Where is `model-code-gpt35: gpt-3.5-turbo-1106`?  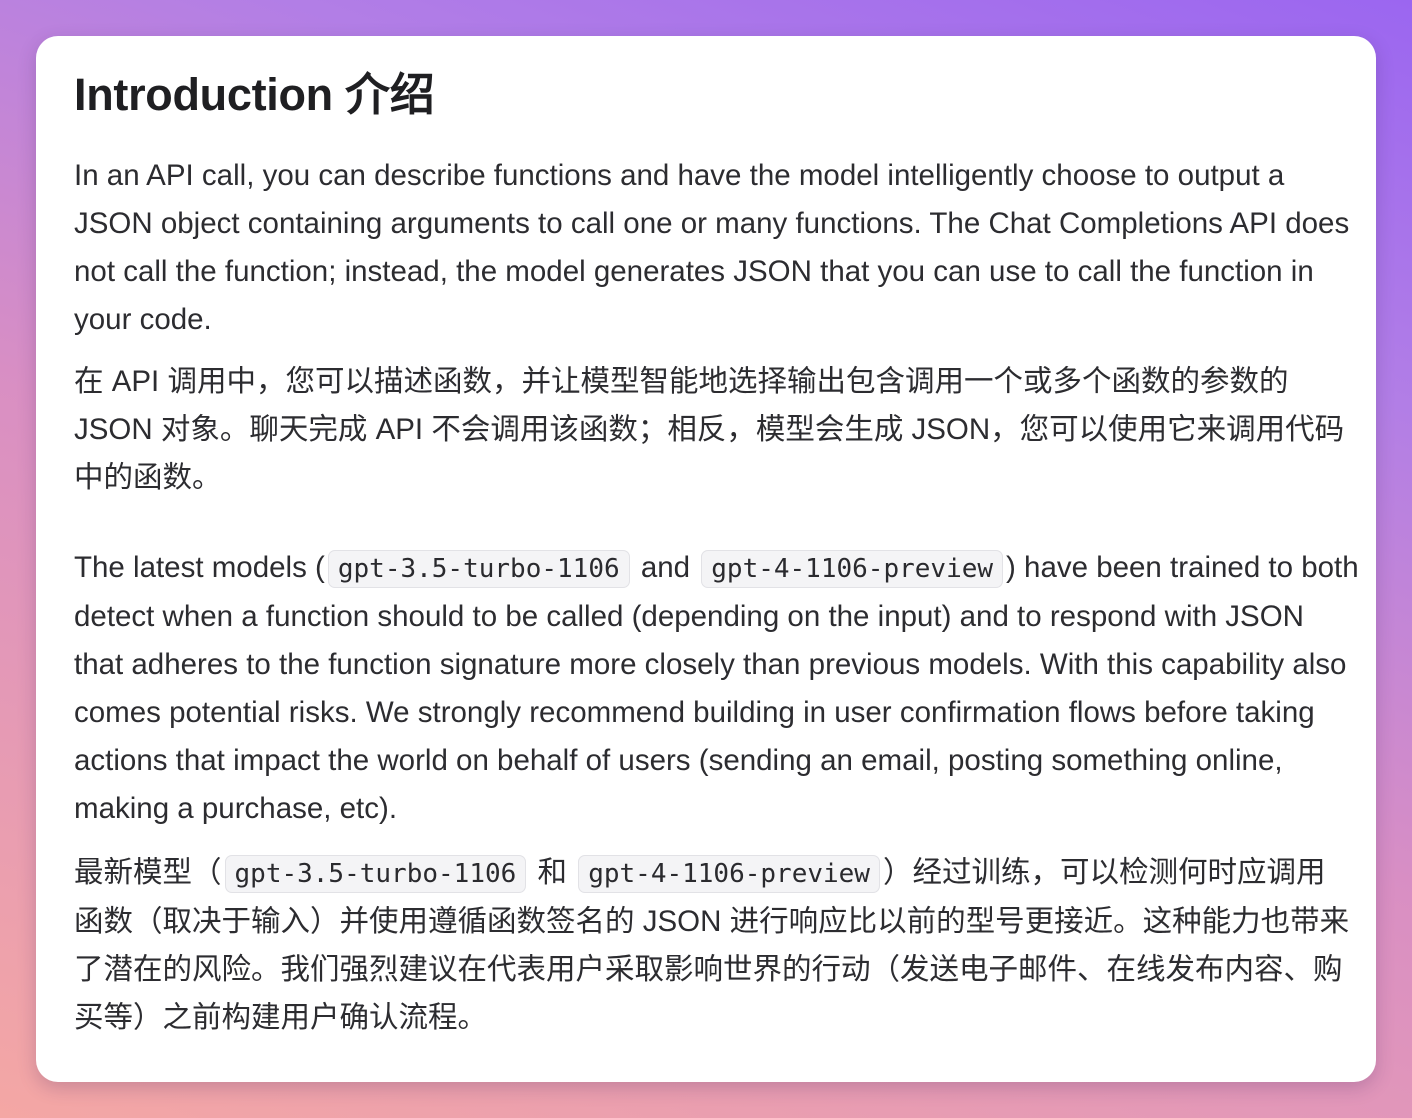
model-code-gpt35: gpt-3.5-turbo-1106 is located at coordinates (478, 569).